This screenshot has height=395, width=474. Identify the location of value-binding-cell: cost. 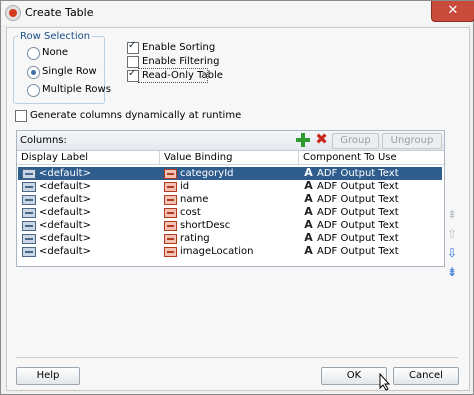
(190, 212).